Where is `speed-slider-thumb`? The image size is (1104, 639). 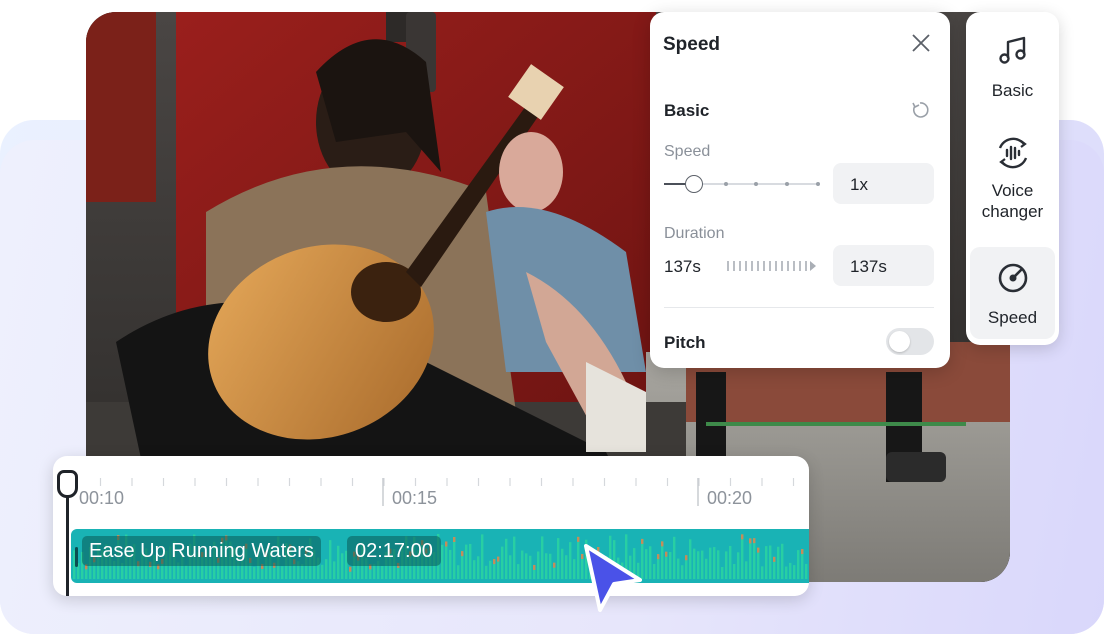 speed-slider-thumb is located at coordinates (694, 184).